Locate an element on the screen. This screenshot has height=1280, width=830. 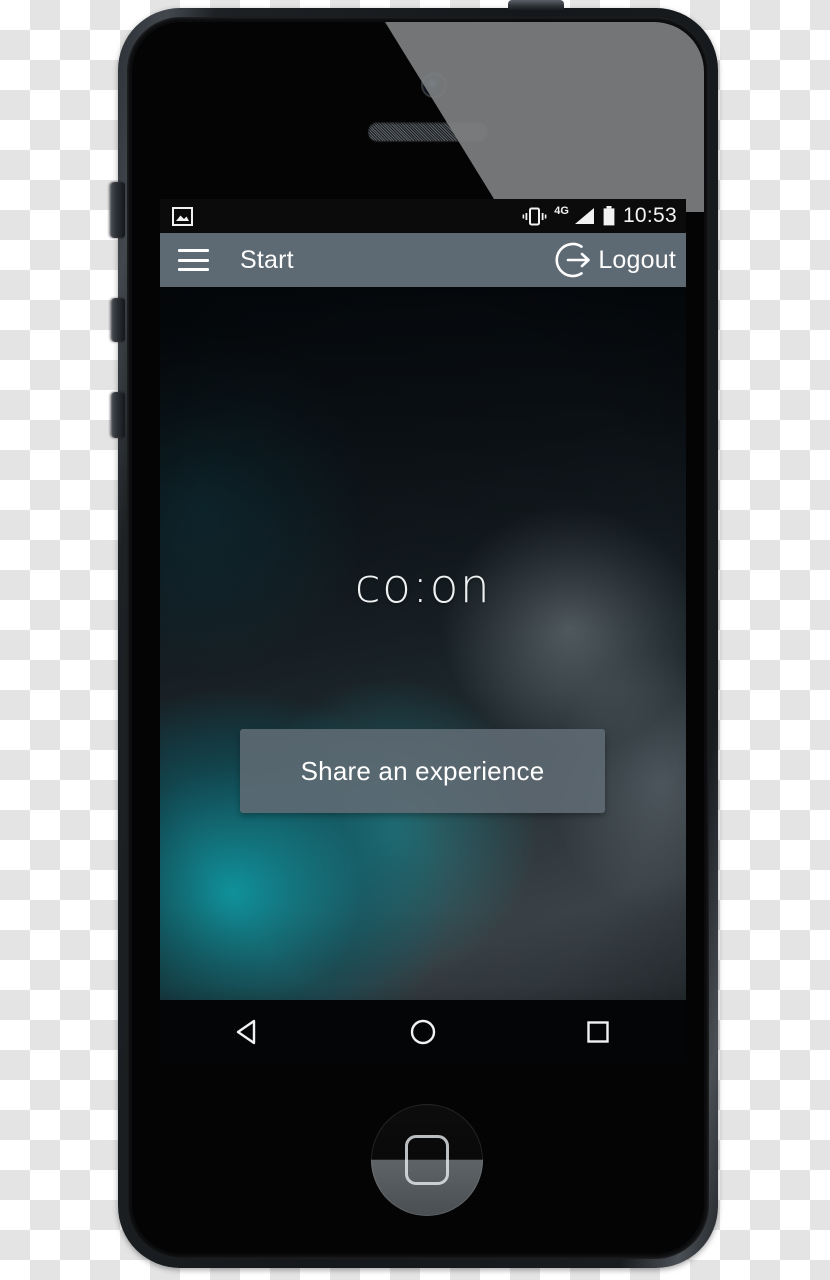
volume-down-button is located at coordinates (118, 415).